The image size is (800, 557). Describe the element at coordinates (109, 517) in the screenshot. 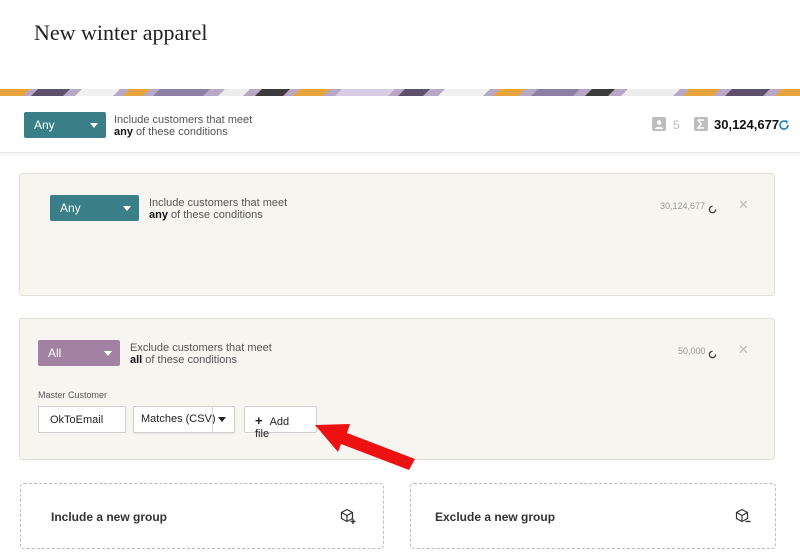

I see `include-new-group-label: Include a new group` at that location.